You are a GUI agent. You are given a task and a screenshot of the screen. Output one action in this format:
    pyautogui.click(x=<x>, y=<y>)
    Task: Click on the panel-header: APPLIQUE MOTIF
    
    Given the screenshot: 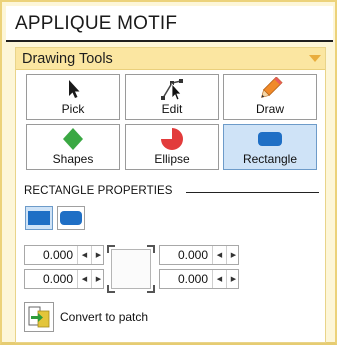 What is the action you would take?
    pyautogui.click(x=169, y=24)
    